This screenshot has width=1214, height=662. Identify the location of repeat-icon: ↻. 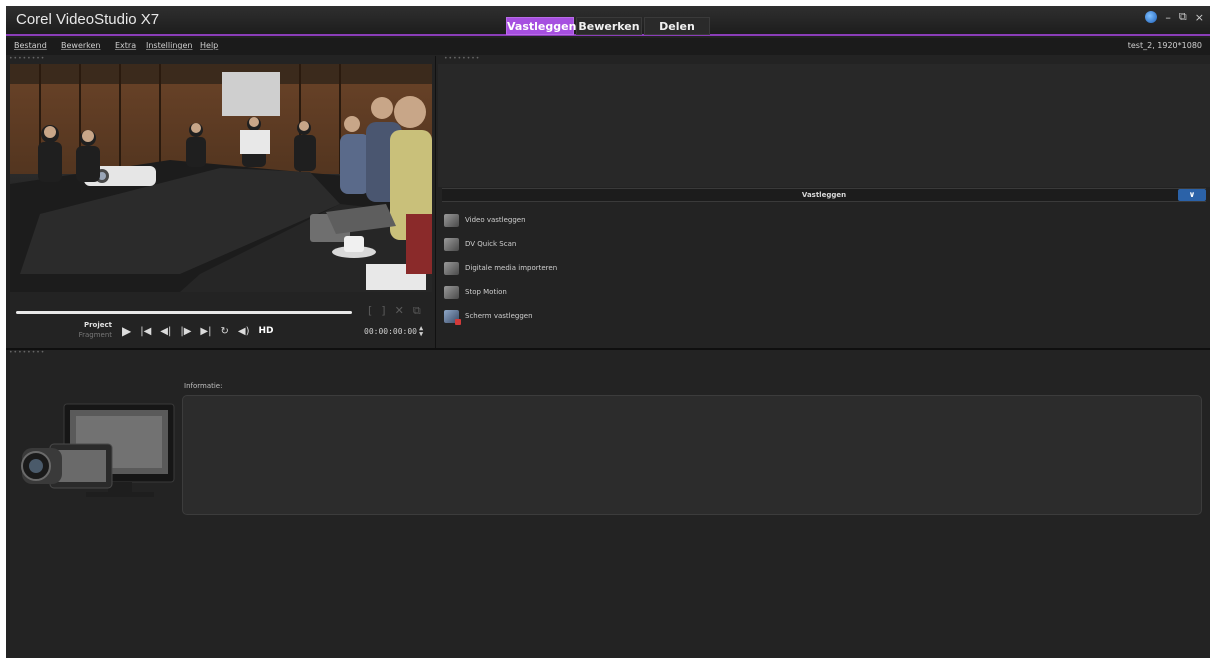
(224, 331).